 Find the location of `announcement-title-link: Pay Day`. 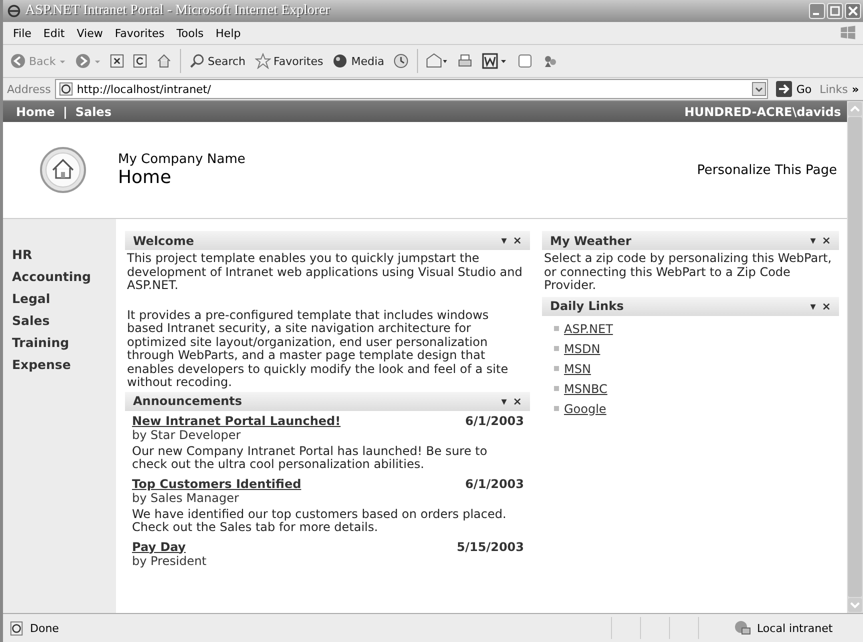

announcement-title-link: Pay Day is located at coordinates (159, 547).